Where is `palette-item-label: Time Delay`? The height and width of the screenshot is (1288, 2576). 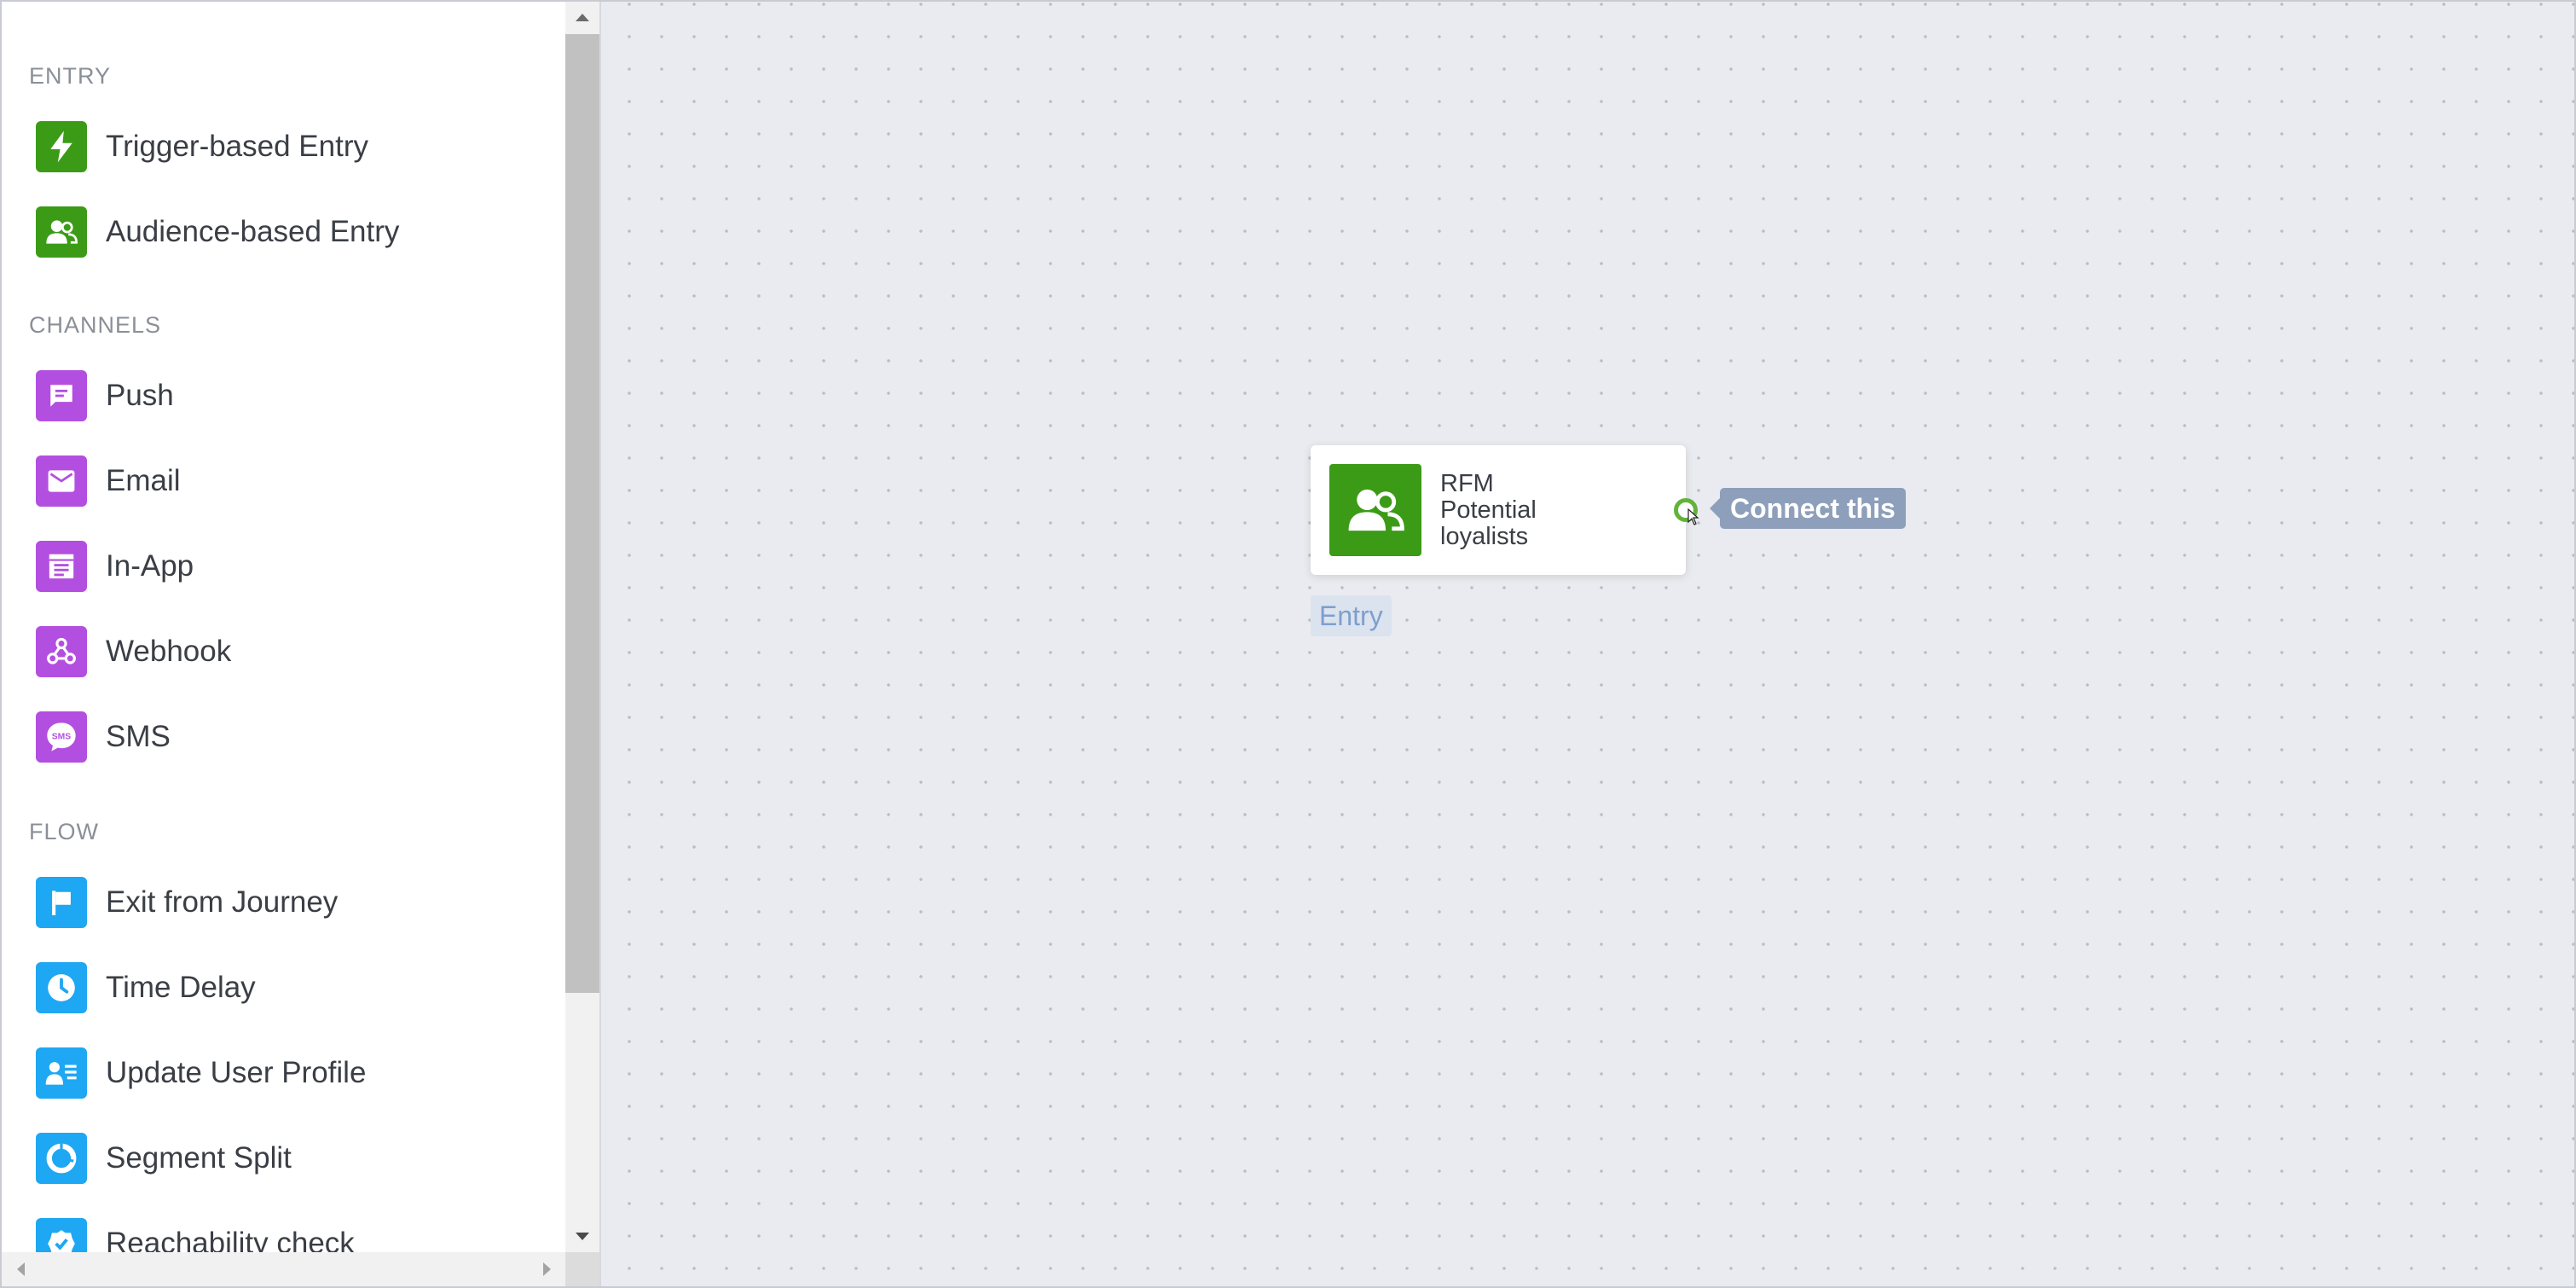
palette-item-label: Time Delay is located at coordinates (181, 987).